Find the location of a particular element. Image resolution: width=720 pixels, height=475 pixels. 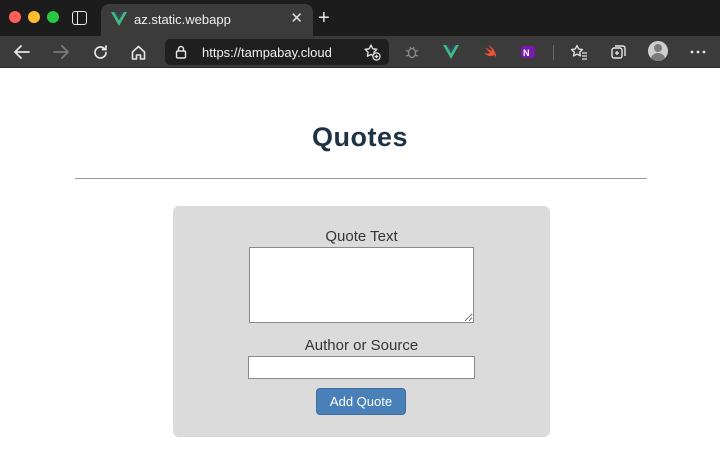

tab-strip: az.static.webapp ✕ + is located at coordinates (360, 18).